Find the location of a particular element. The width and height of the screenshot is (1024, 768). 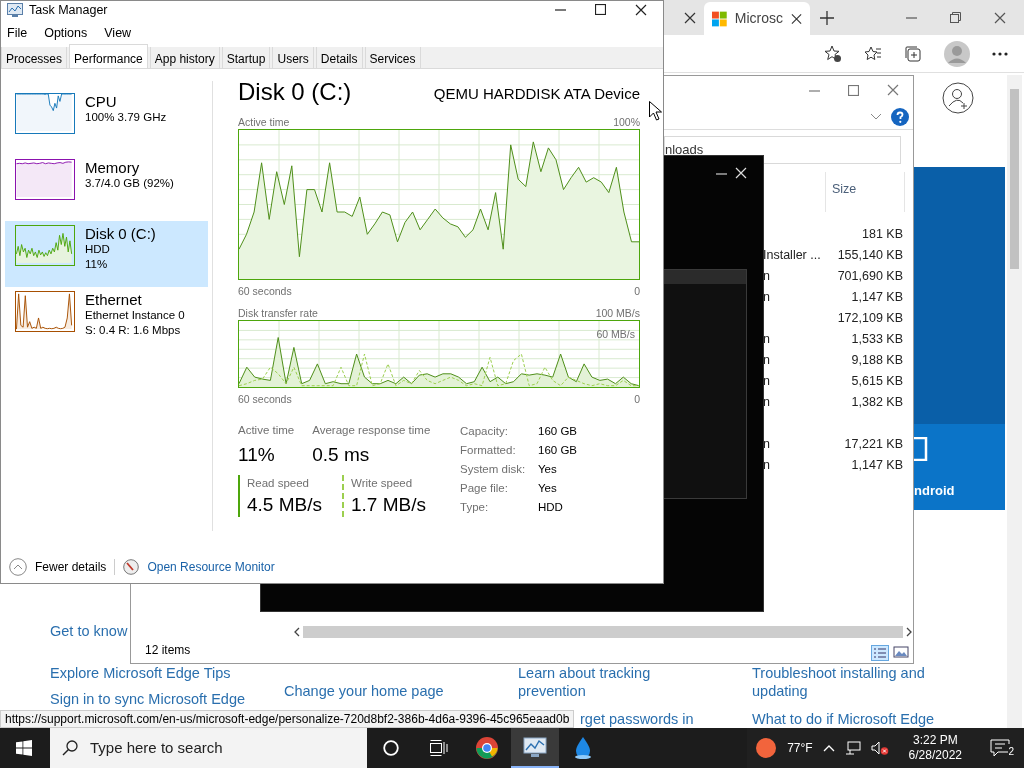

muted-volume-icon is located at coordinates (879, 748).